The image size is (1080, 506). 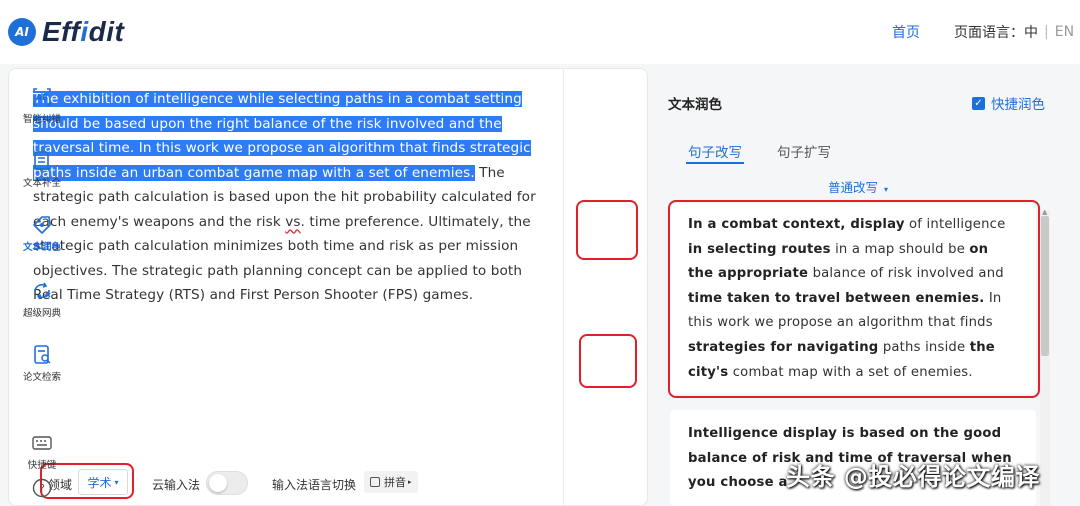 I want to click on polish-highlight-box, so click(x=607, y=230).